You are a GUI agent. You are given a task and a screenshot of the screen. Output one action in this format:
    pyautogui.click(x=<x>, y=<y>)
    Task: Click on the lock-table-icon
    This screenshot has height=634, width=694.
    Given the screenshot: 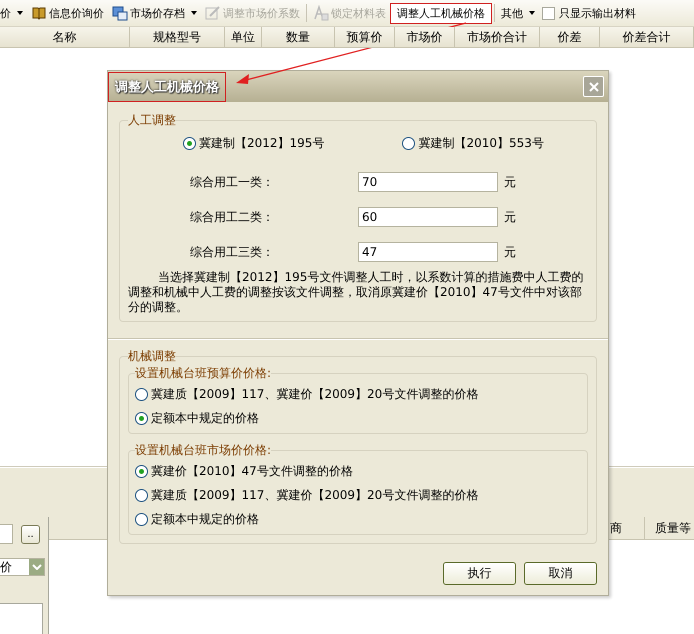 What is the action you would take?
    pyautogui.click(x=321, y=13)
    